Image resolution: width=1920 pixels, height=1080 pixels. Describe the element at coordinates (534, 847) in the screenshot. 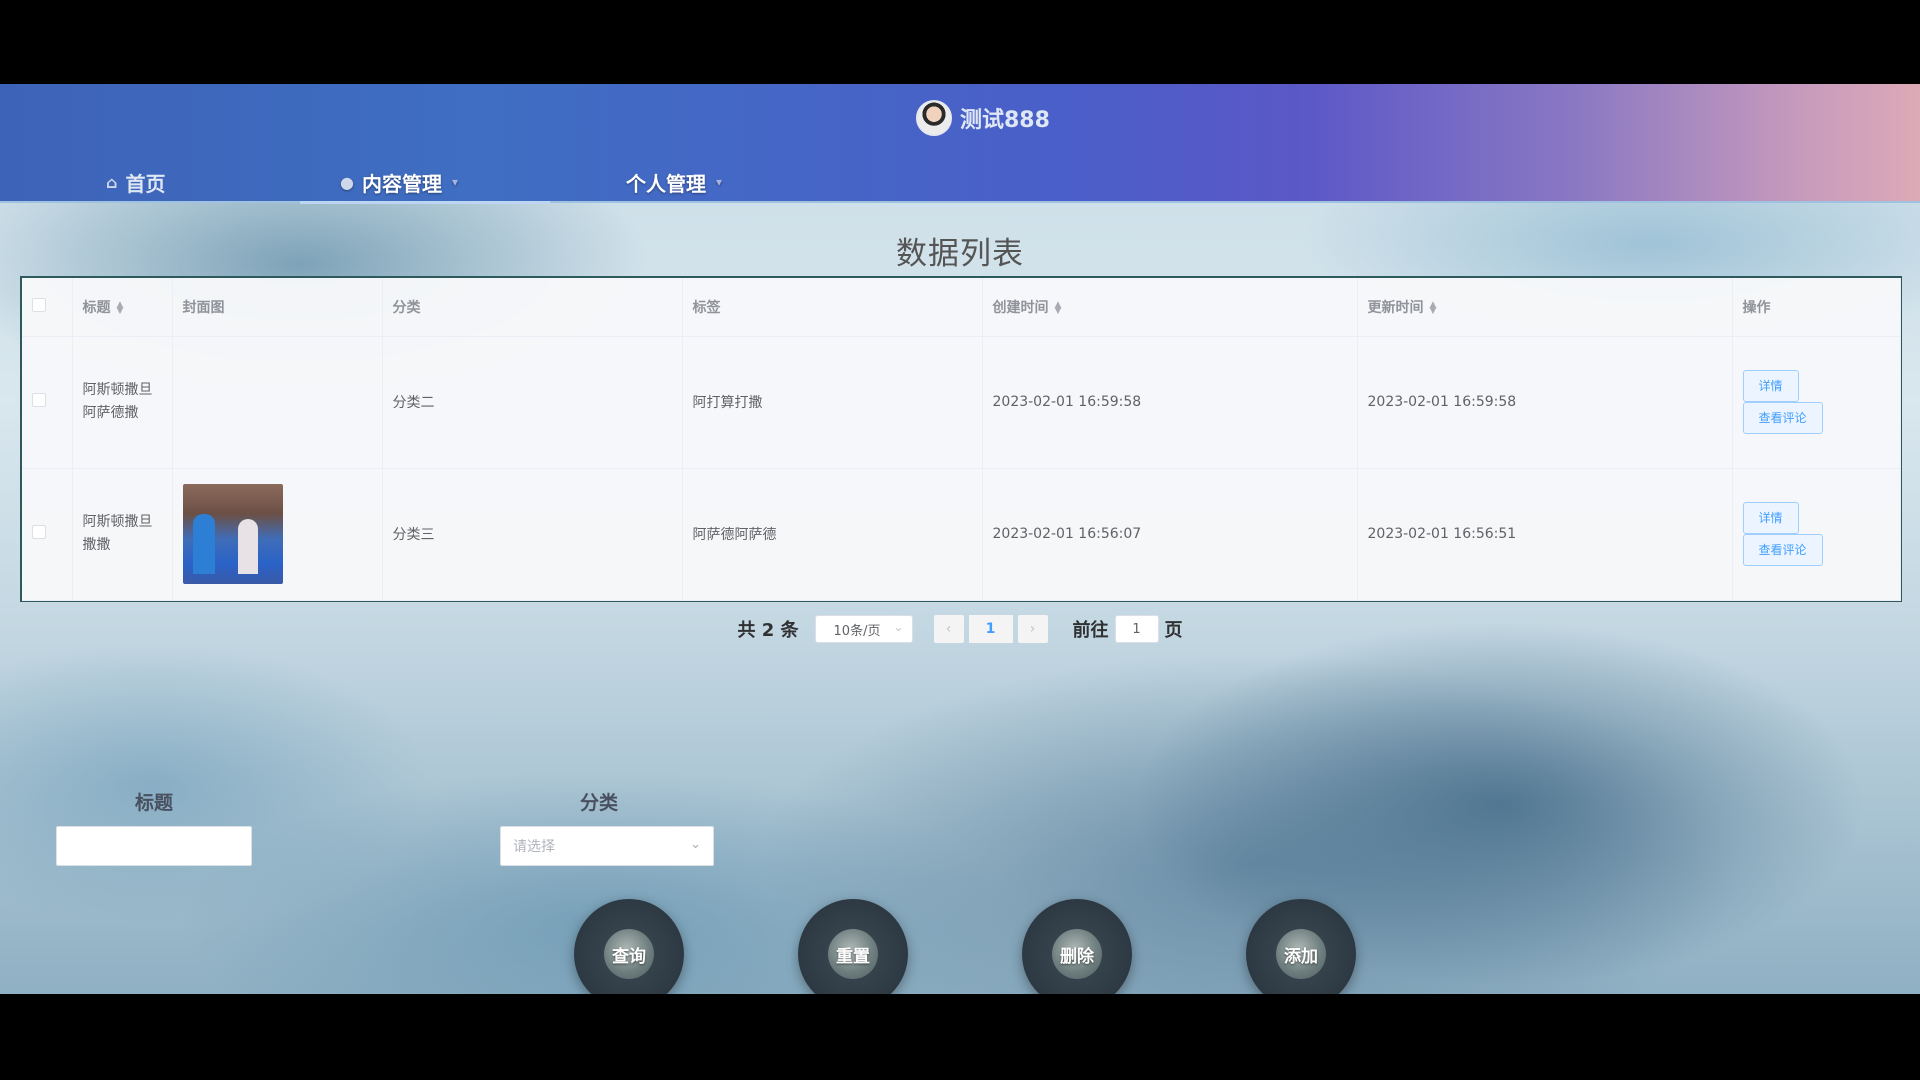

I see `category-placeholder: 请选择` at that location.